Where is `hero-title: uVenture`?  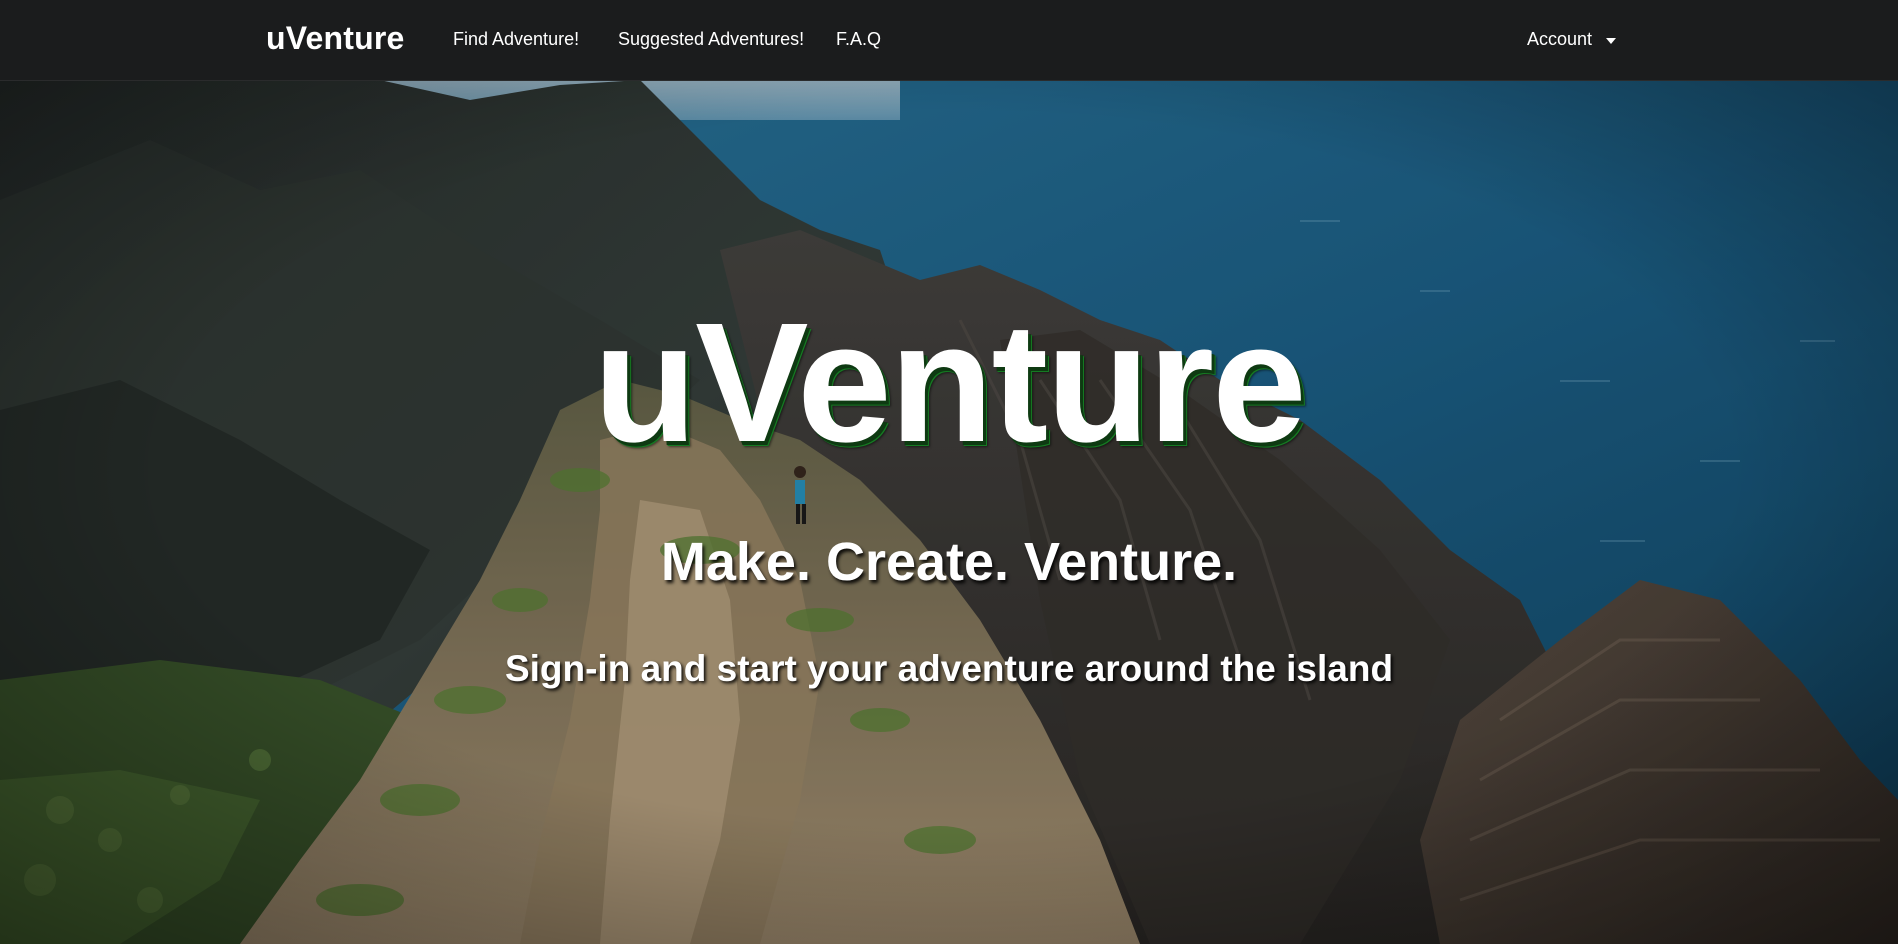
hero-title: uVenture is located at coordinates (949, 383).